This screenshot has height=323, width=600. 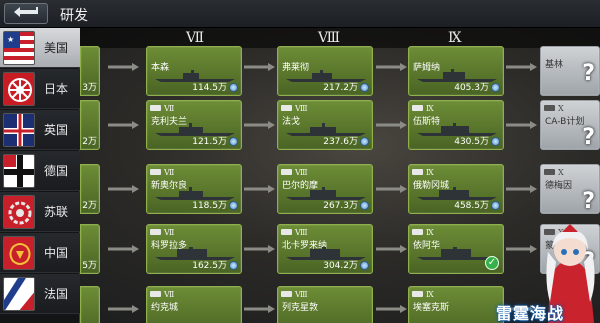 I want to click on back-button, so click(x=26, y=13).